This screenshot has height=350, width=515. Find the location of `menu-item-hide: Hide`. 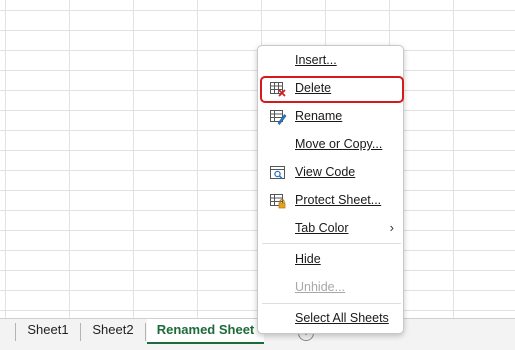

menu-item-hide: Hide is located at coordinates (330, 260).